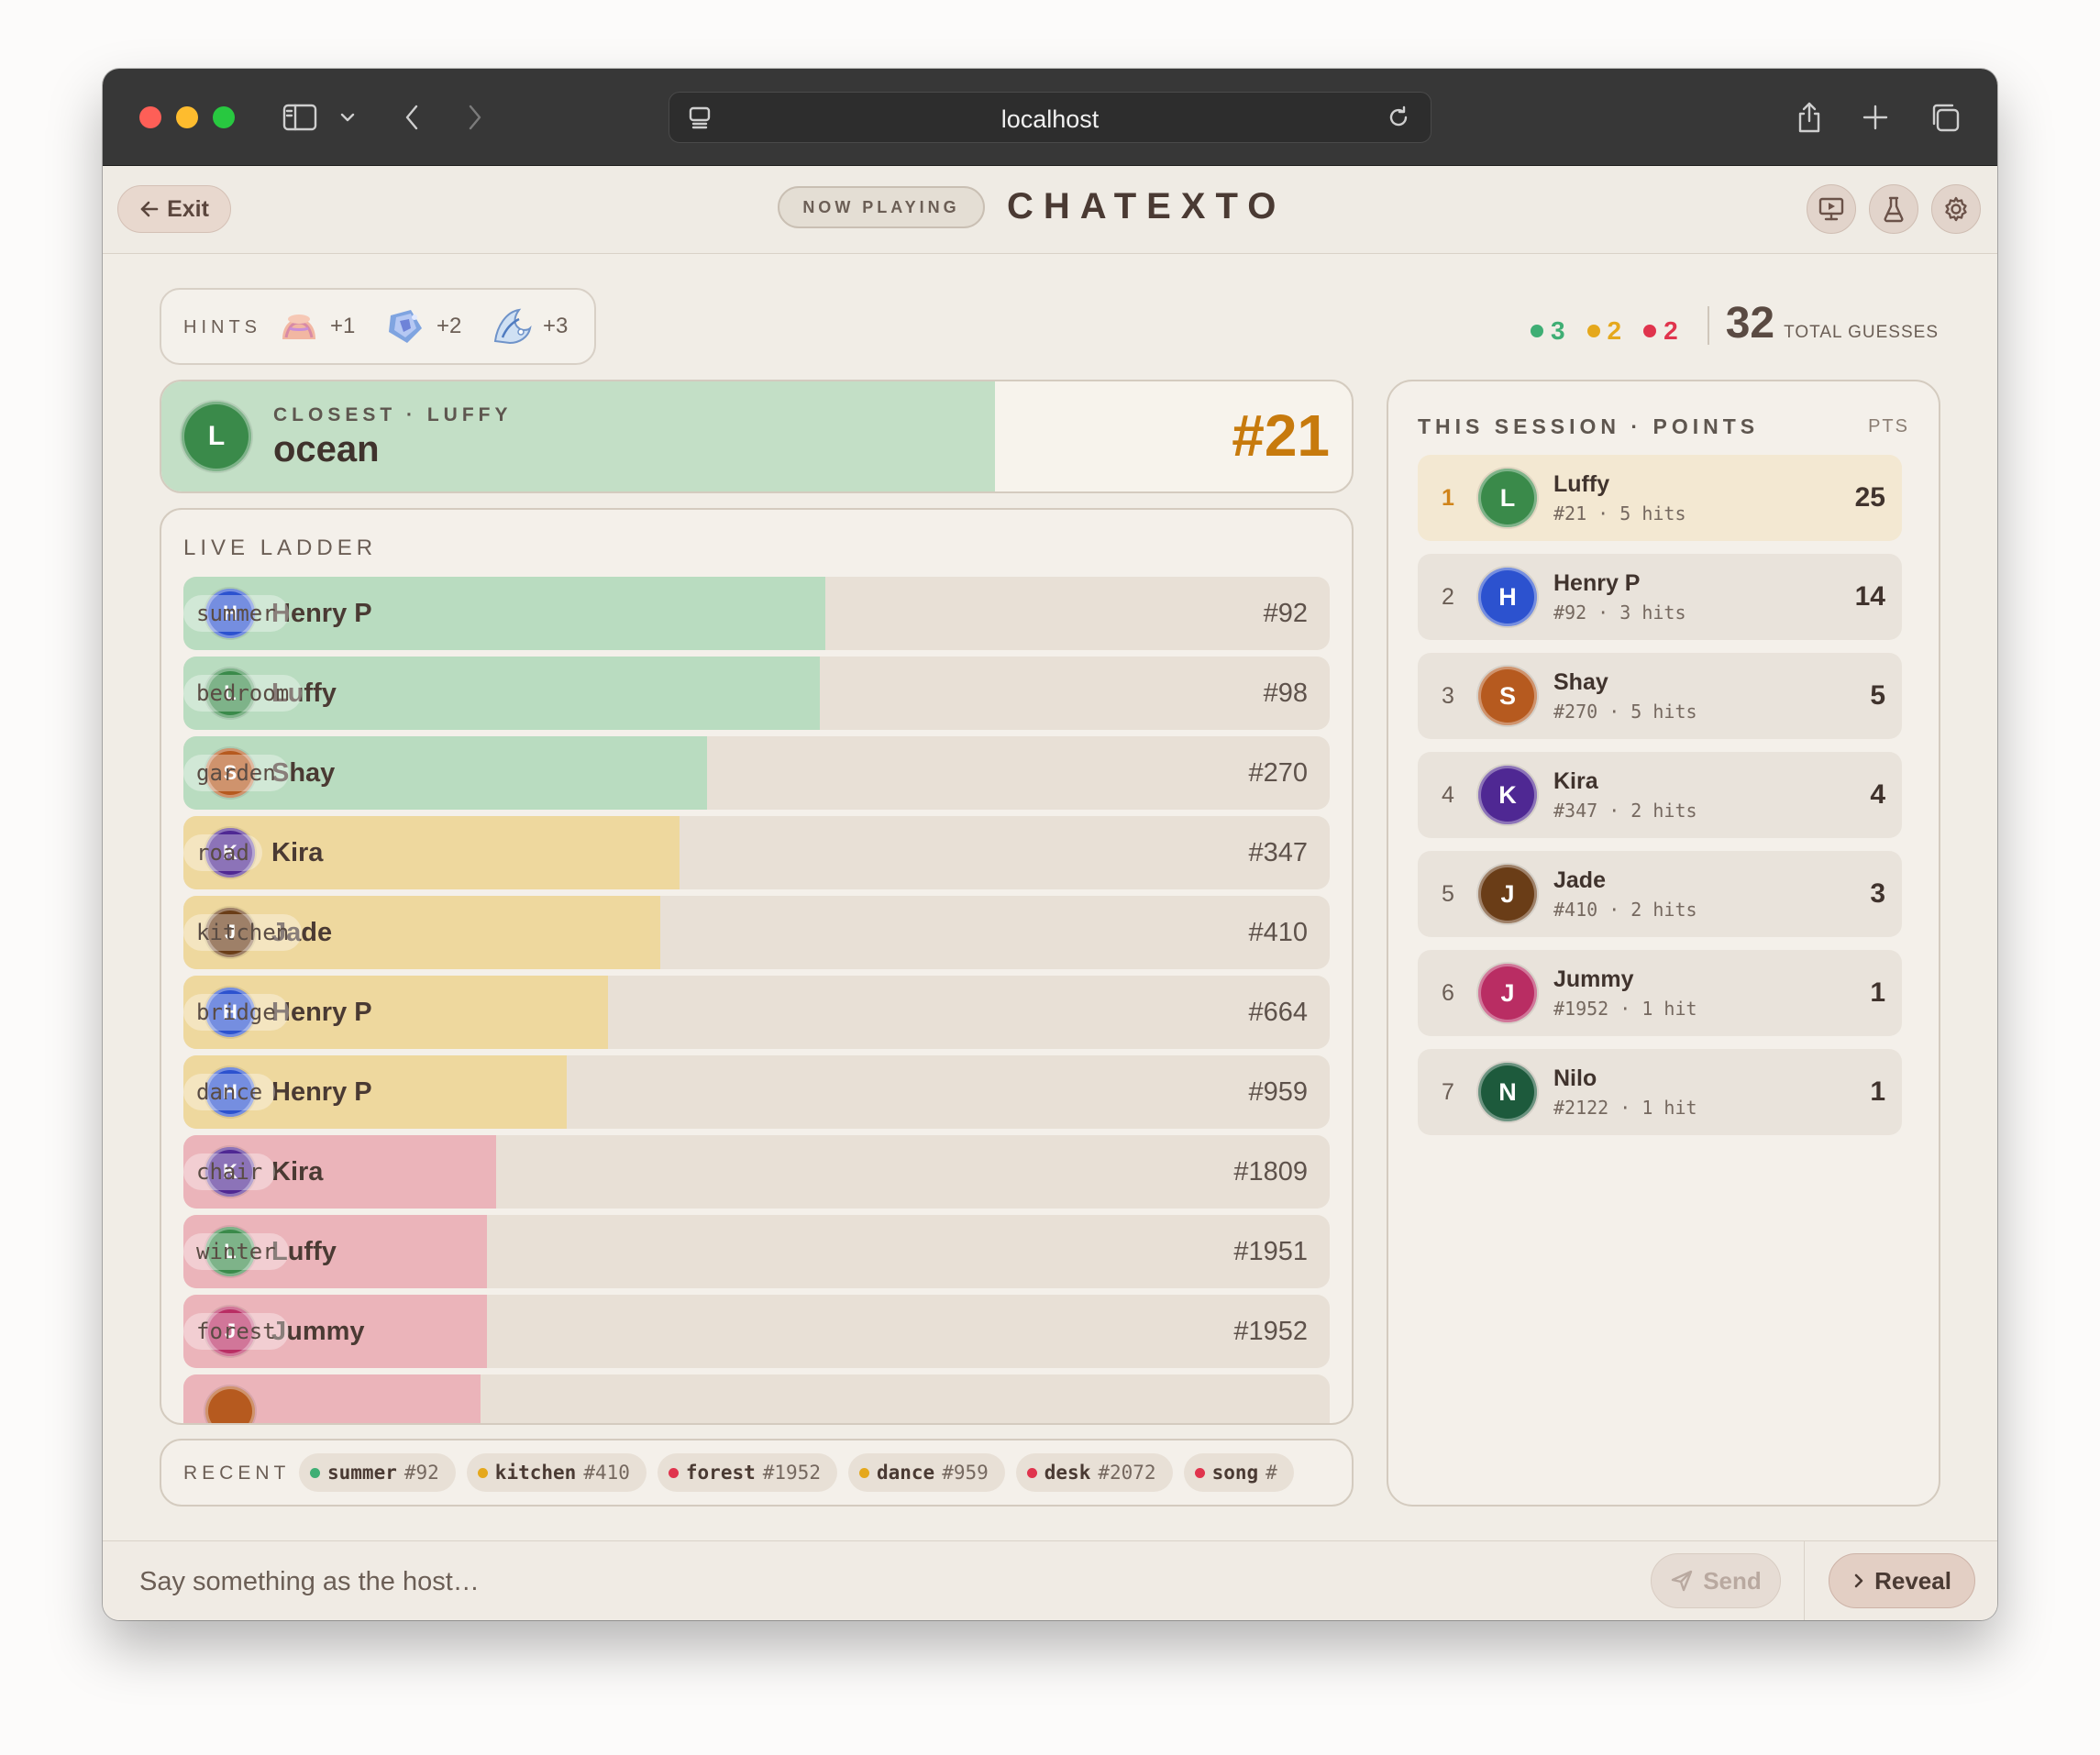 This screenshot has width=2100, height=1755. Describe the element at coordinates (1861, 332) in the screenshot. I see `total-guesses-label: TOTAL GUESSES` at that location.